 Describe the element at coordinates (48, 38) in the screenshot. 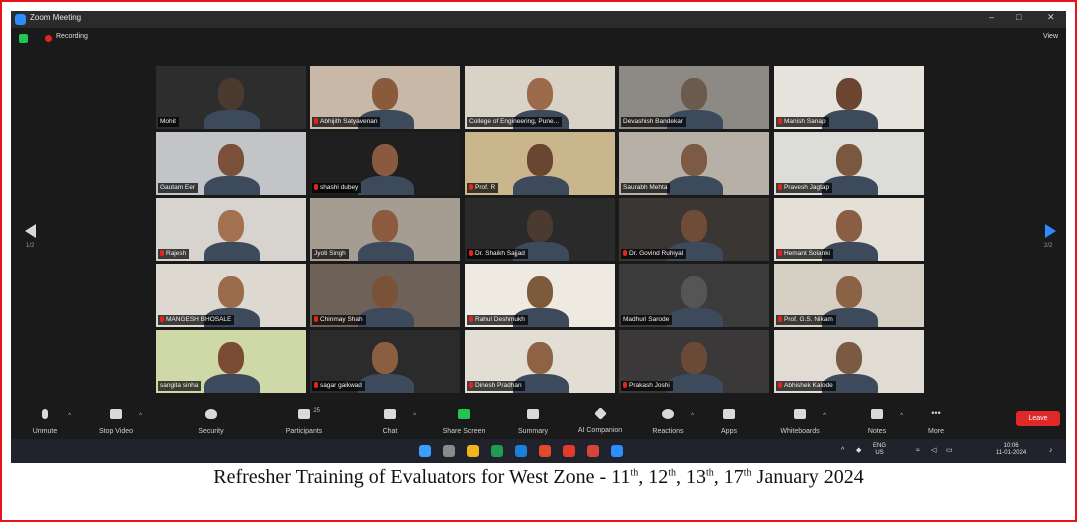

I see `recording-icon` at that location.